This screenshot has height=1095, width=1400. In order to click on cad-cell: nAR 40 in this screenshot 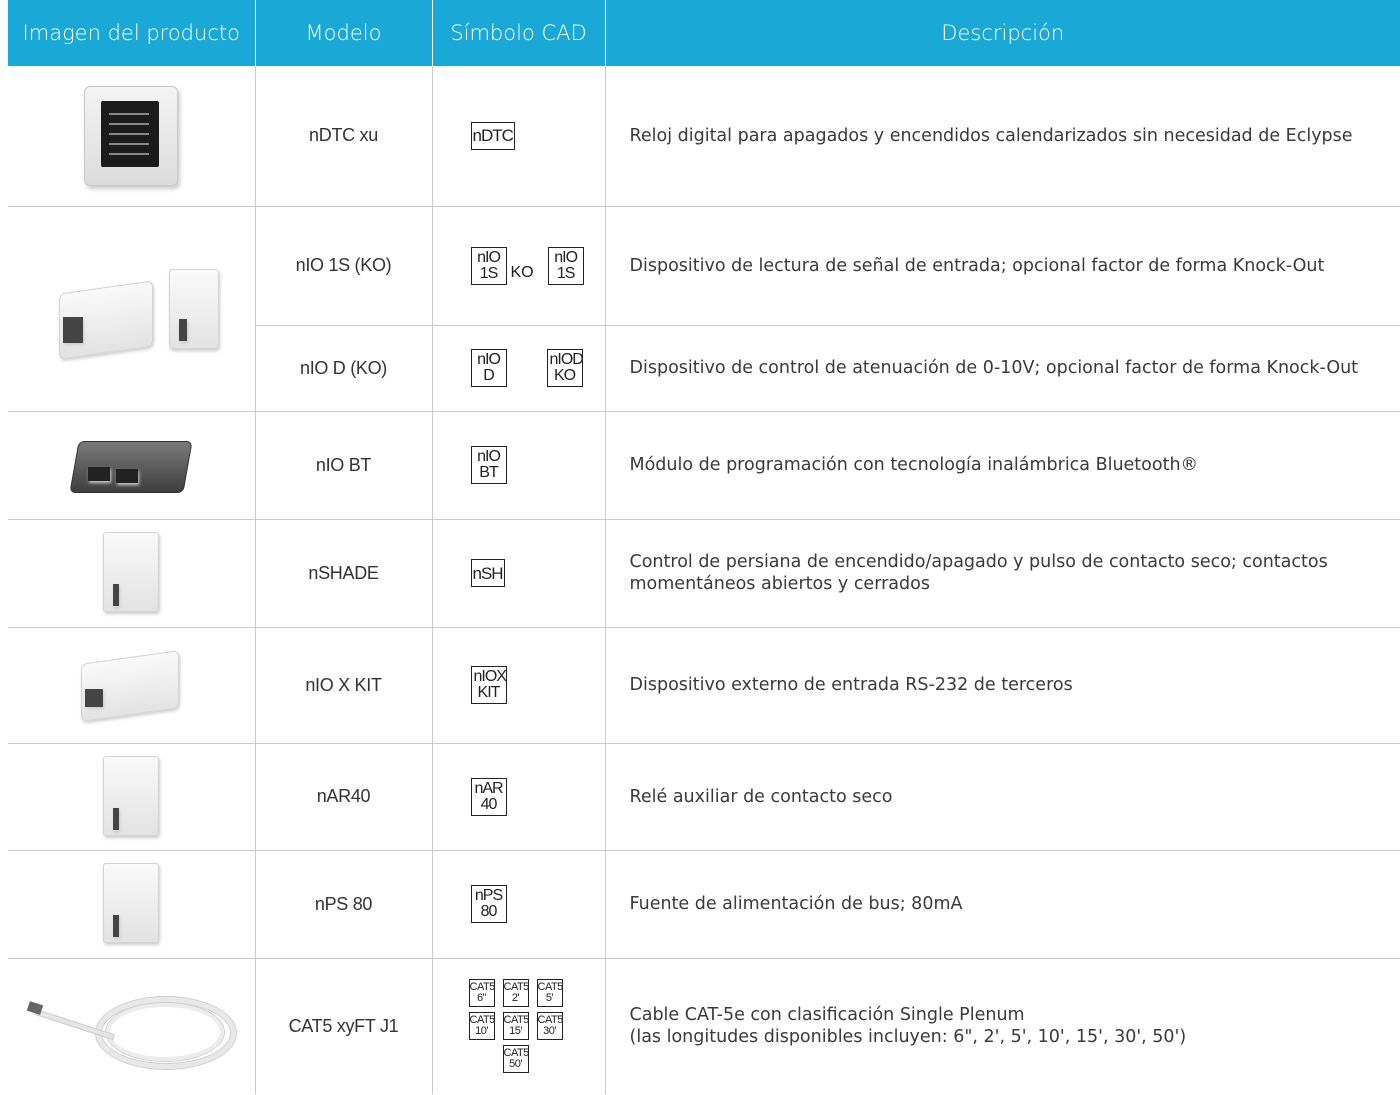, I will do `click(519, 797)`.